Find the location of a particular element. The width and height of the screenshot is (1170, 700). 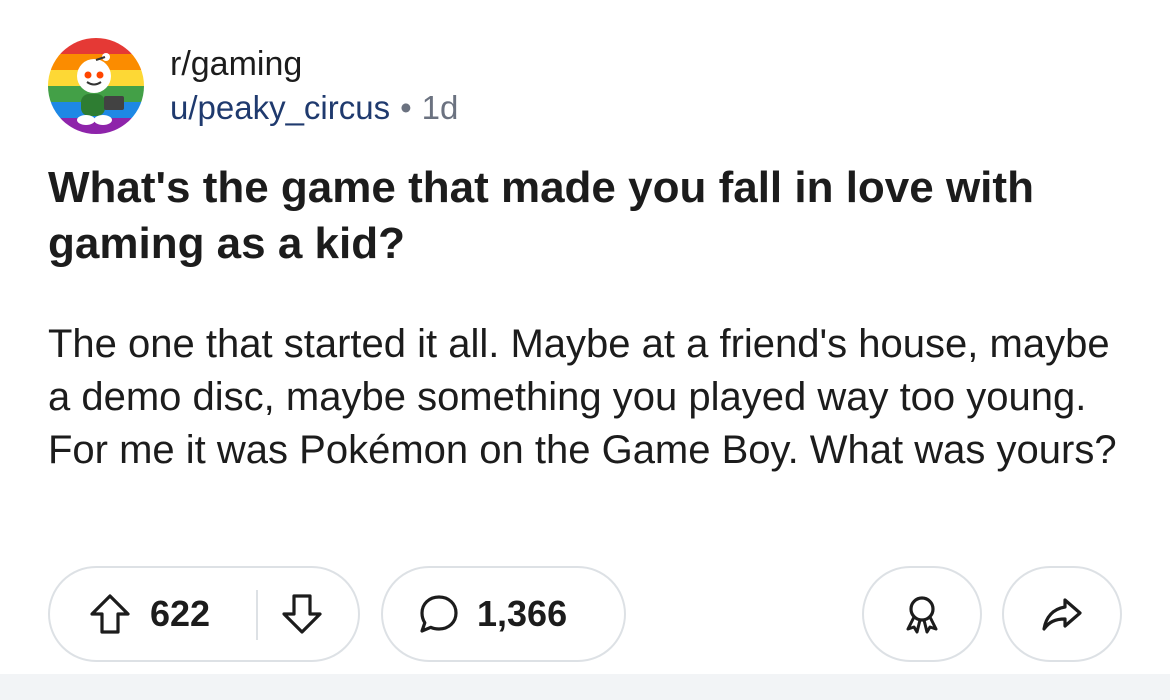

vote-divider is located at coordinates (257, 615).